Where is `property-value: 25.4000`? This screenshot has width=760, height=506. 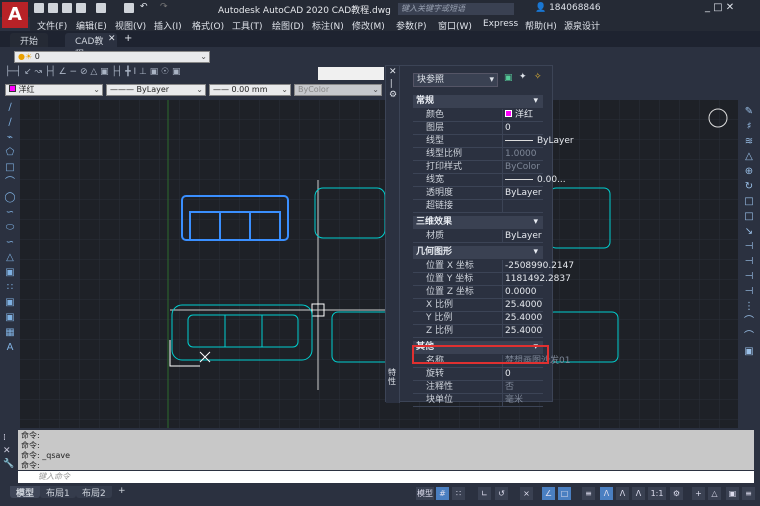
property-value: 25.4000 is located at coordinates (523, 331).